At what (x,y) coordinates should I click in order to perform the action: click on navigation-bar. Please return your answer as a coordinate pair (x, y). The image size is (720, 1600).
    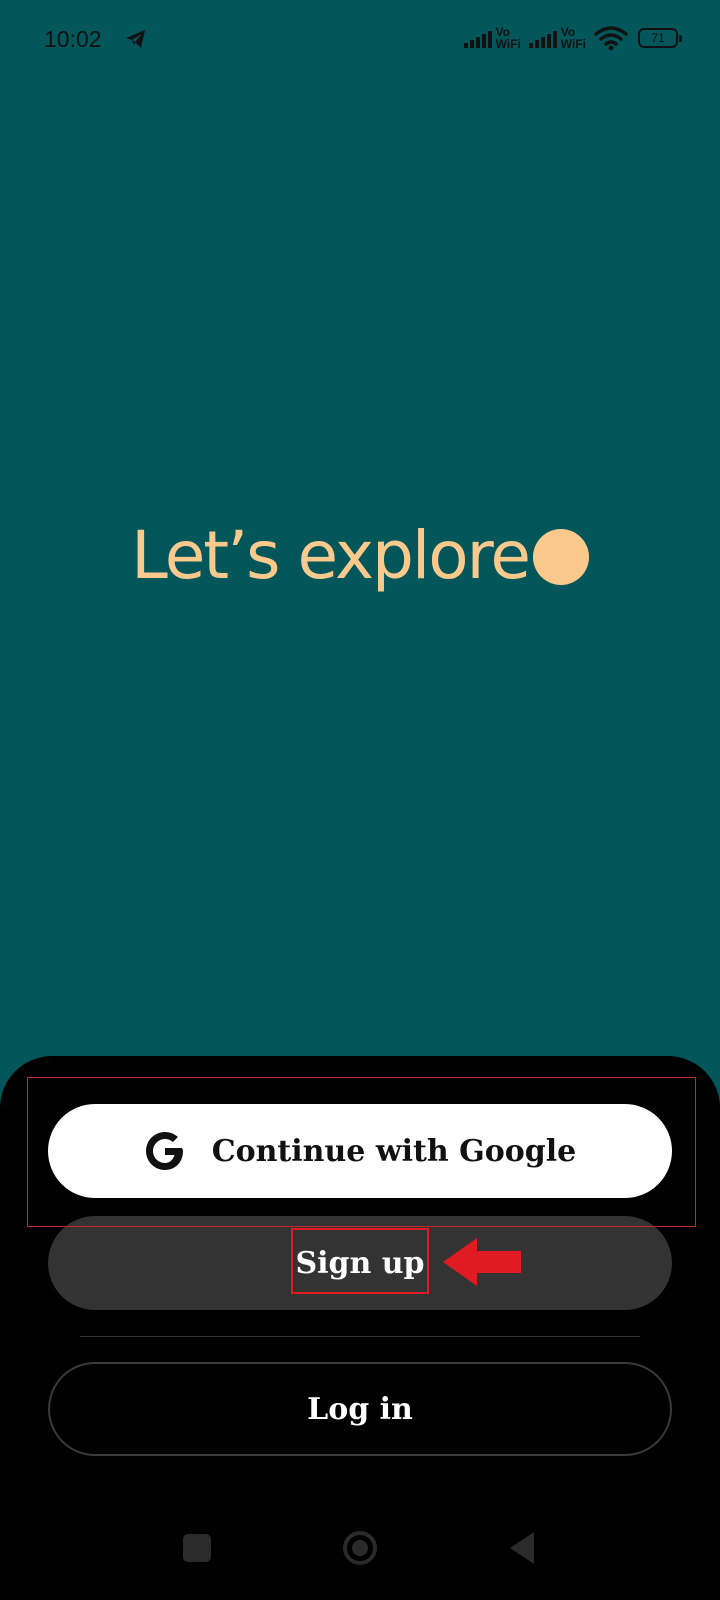
    Looking at the image, I should click on (360, 1555).